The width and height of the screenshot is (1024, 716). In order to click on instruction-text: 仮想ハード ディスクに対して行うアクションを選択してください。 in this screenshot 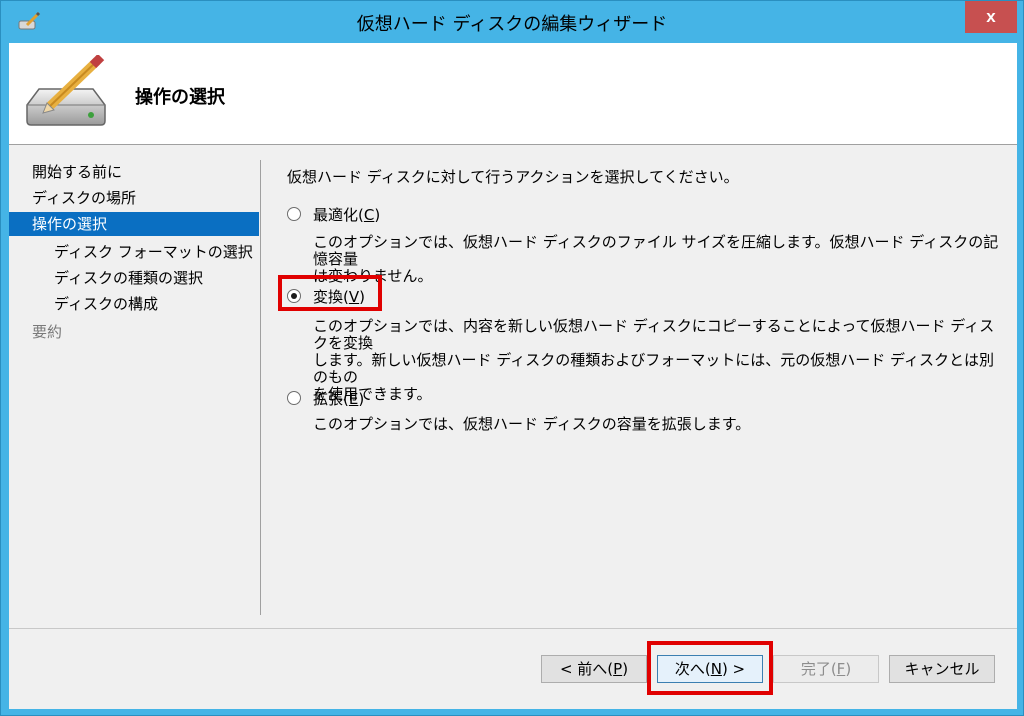, I will do `click(513, 177)`.